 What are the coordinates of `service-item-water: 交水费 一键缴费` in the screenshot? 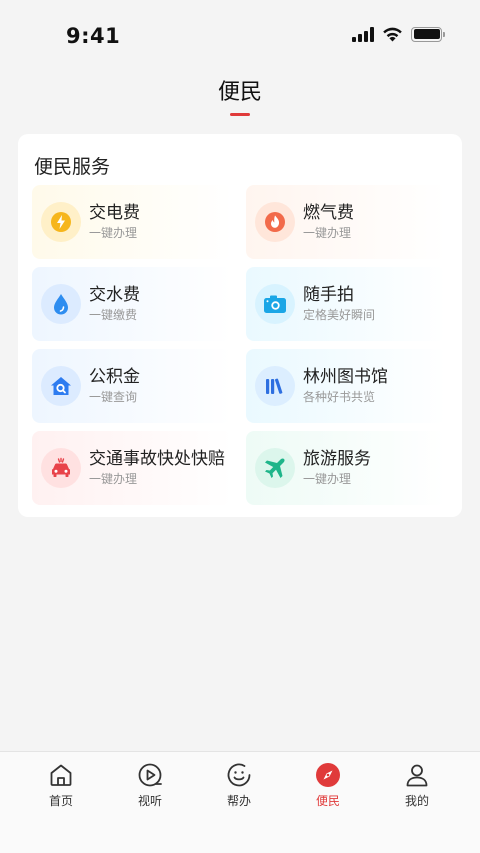 It's located at (132, 304).